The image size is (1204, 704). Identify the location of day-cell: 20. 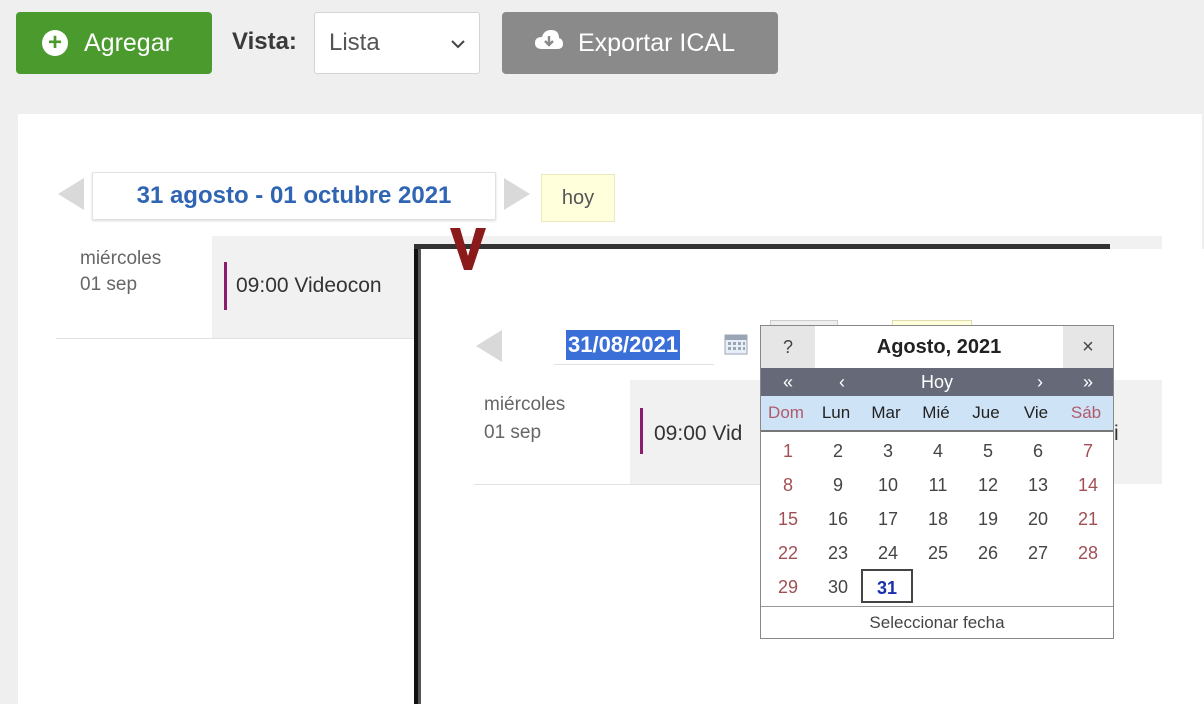
(1038, 519).